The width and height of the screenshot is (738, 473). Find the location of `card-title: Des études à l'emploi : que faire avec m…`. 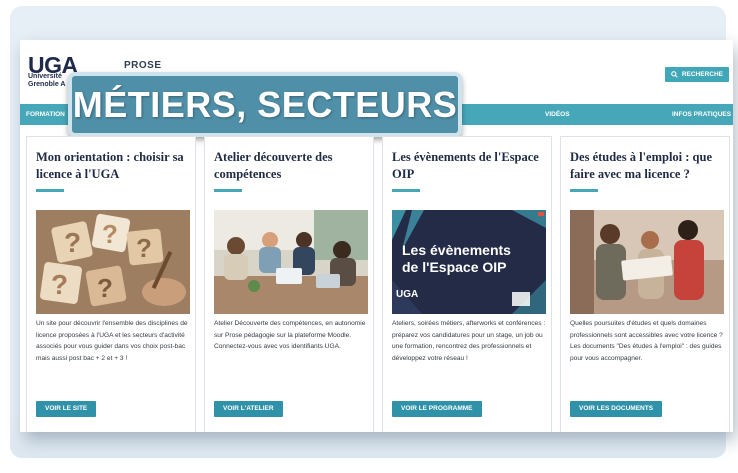

card-title: Des études à l'emploi : que faire avec m… is located at coordinates (649, 166).